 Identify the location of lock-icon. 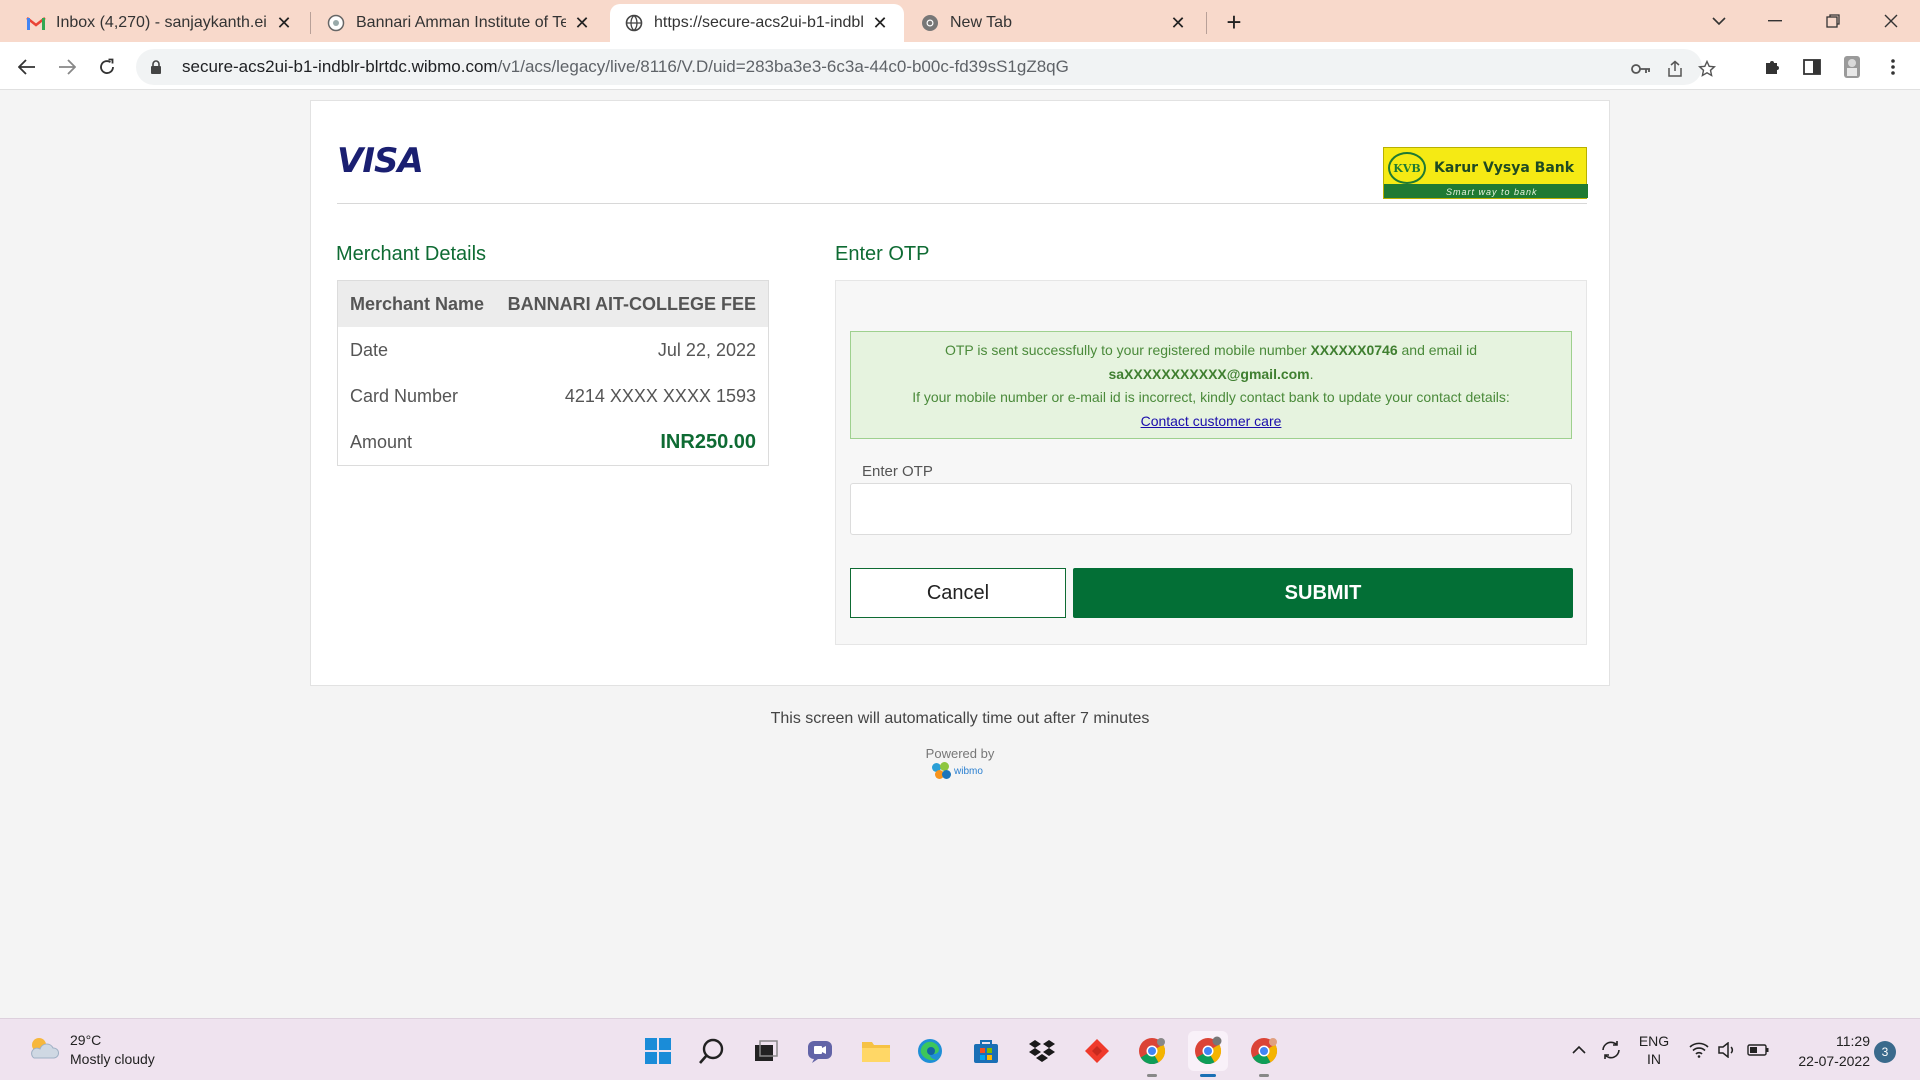
(158, 67).